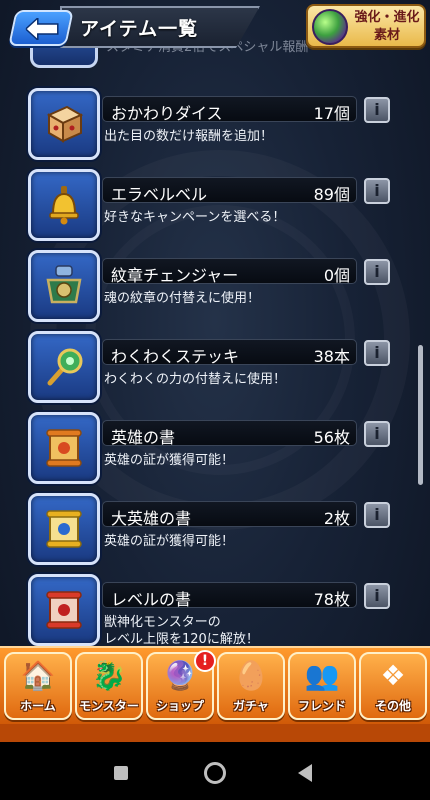 The height and width of the screenshot is (800, 430). What do you see at coordinates (205, 661) in the screenshot?
I see `alert-badge: !` at bounding box center [205, 661].